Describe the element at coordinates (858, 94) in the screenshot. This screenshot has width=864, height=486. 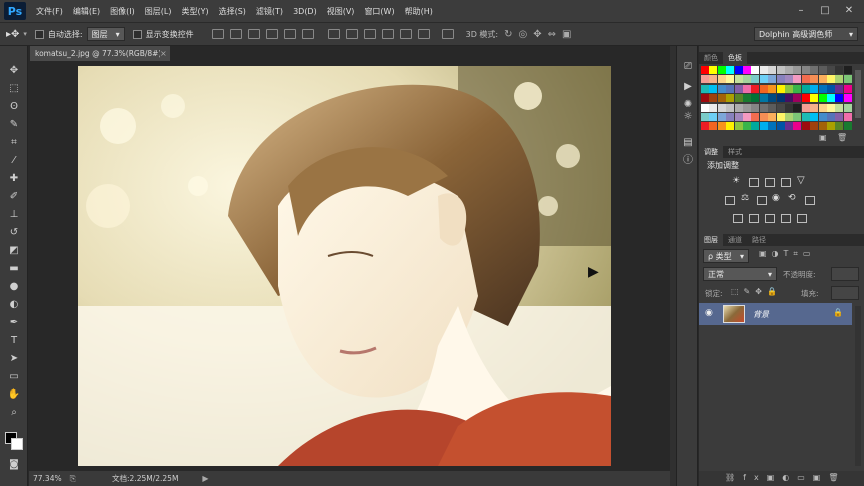
I see `swatches-scrollbar` at that location.